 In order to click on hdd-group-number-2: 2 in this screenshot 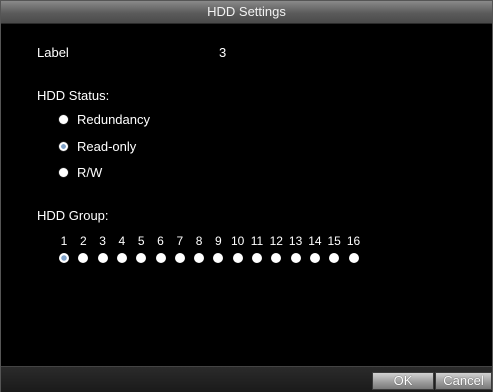, I will do `click(83, 241)`.